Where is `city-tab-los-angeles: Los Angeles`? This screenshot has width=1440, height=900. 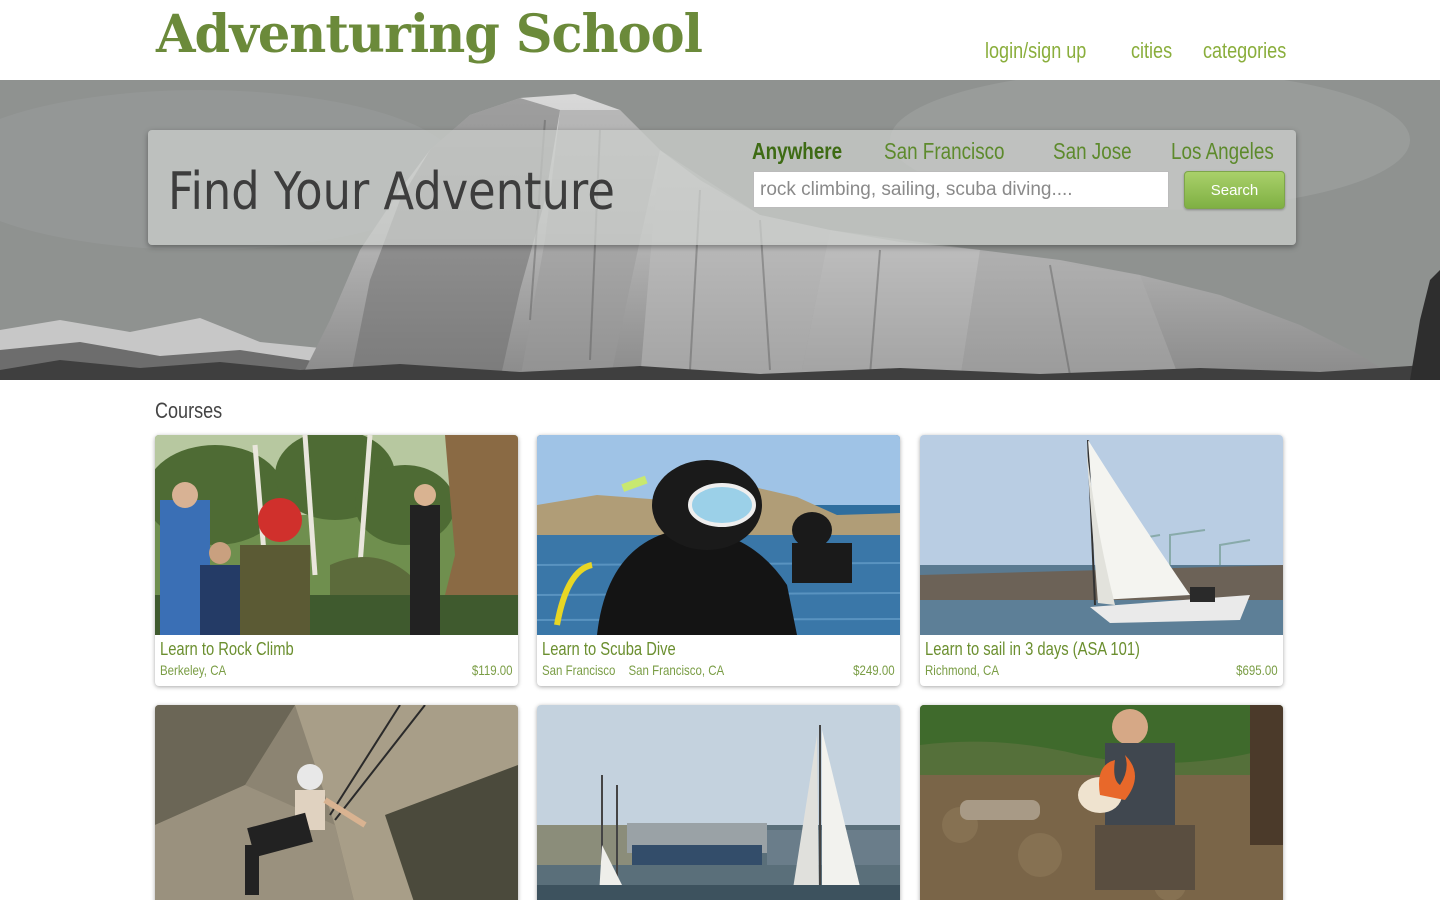 city-tab-los-angeles: Los Angeles is located at coordinates (1222, 151).